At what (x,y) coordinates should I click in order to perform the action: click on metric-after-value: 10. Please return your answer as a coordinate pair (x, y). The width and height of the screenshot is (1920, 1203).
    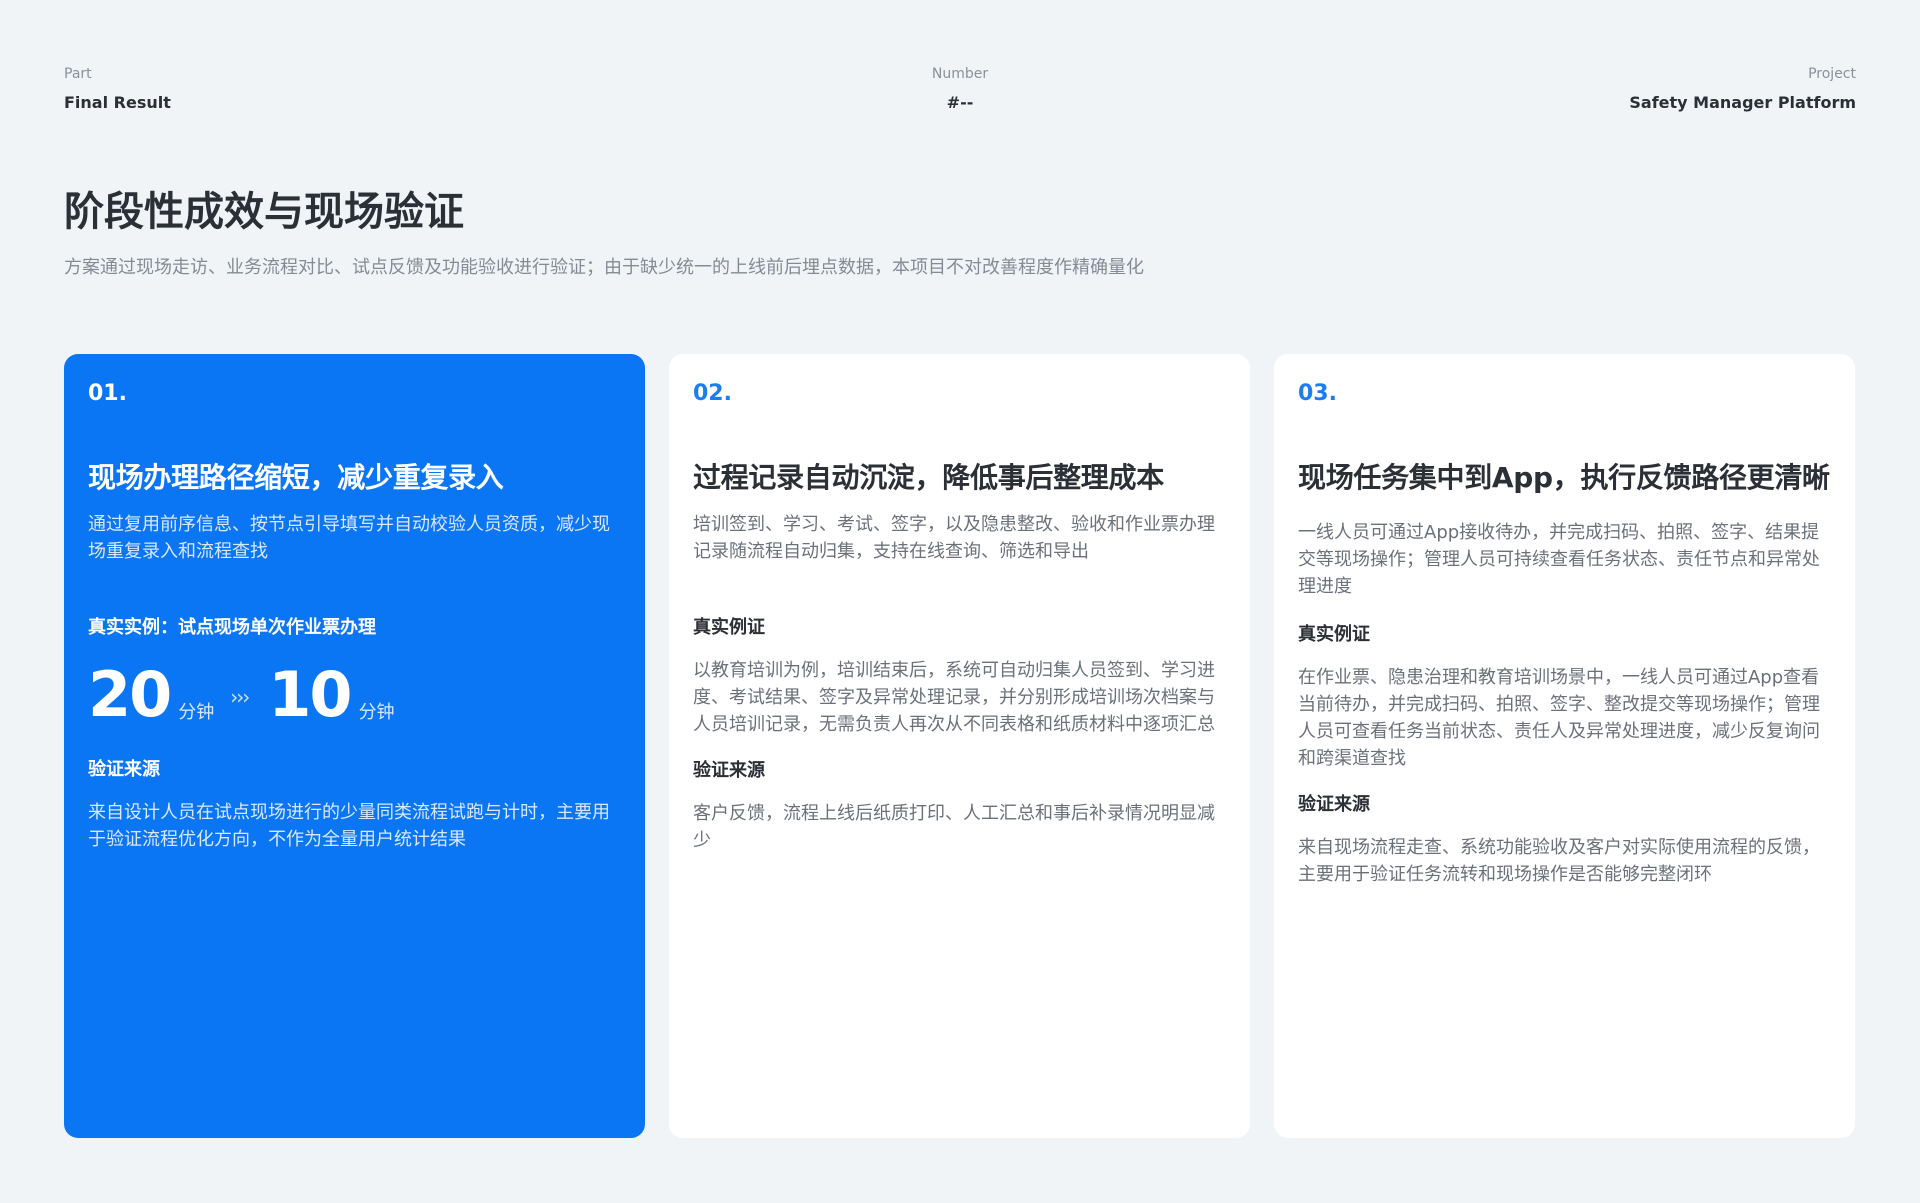
    Looking at the image, I should click on (310, 694).